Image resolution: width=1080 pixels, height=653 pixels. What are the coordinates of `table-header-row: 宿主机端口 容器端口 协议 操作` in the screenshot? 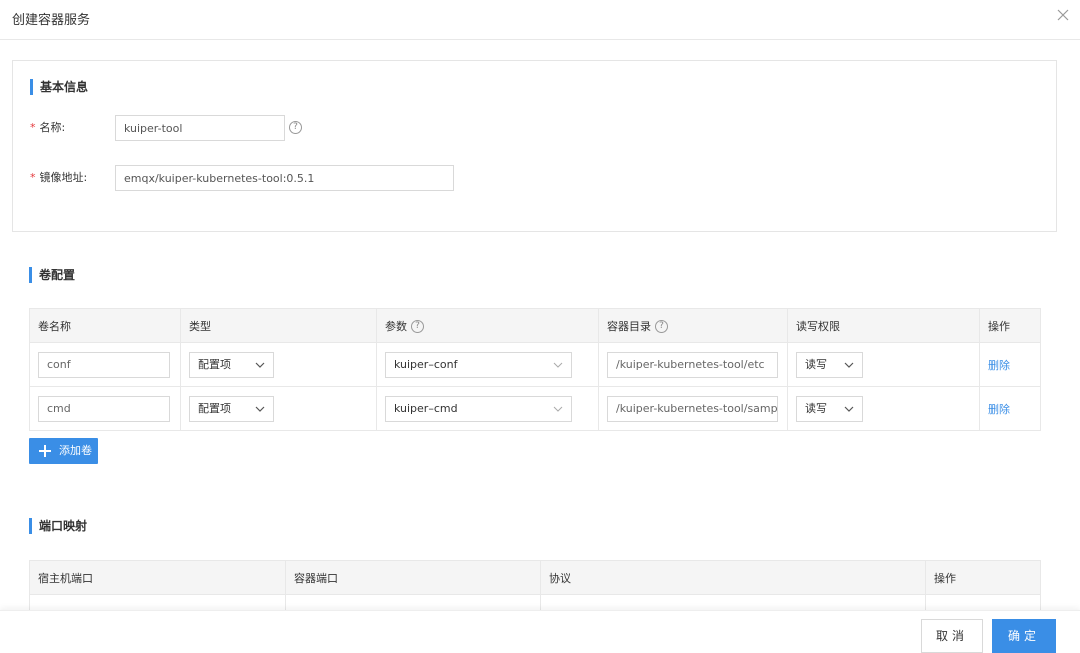 It's located at (535, 577).